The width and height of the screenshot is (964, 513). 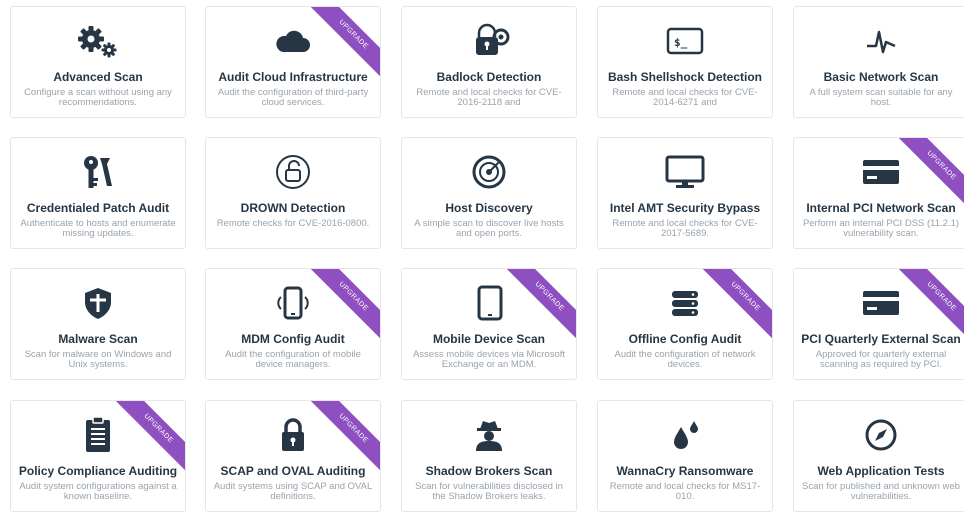 I want to click on template-title: Mobile Device Scan, so click(x=489, y=339).